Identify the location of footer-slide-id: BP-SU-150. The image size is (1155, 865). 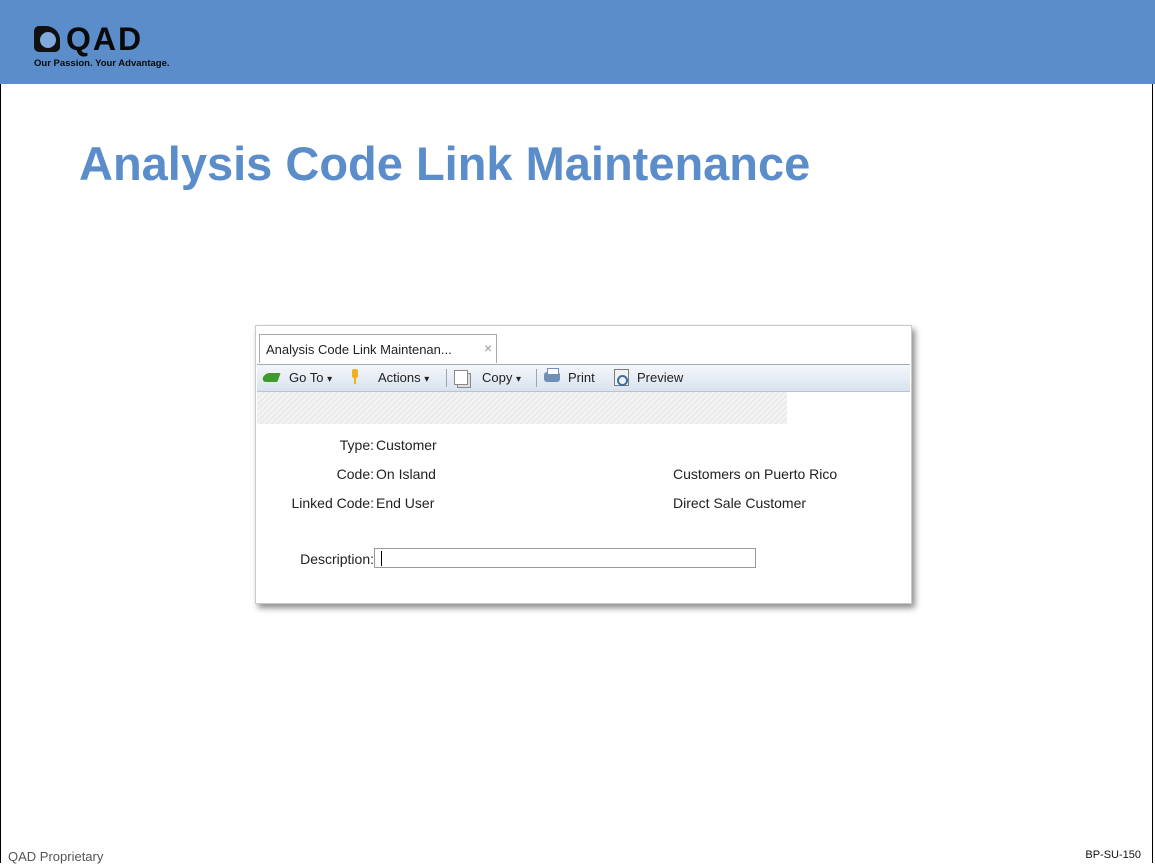
(1113, 855).